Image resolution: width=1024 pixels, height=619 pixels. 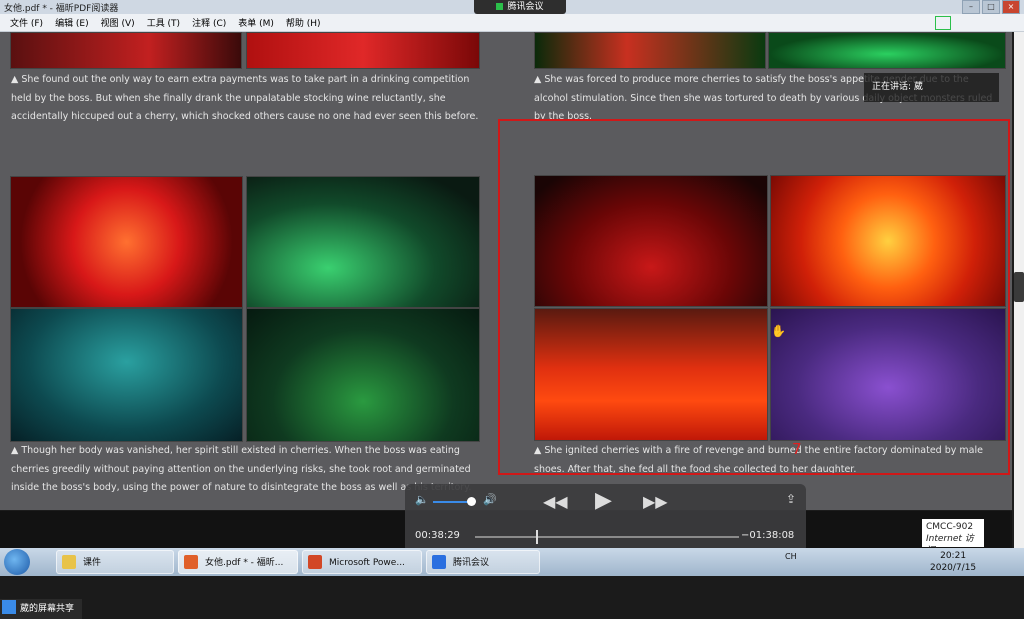 I want to click on folder-icon, so click(x=69, y=562).